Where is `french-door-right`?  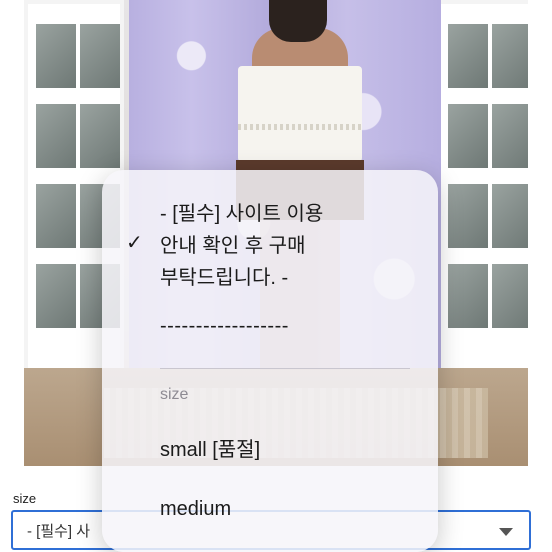 french-door-right is located at coordinates (482, 186).